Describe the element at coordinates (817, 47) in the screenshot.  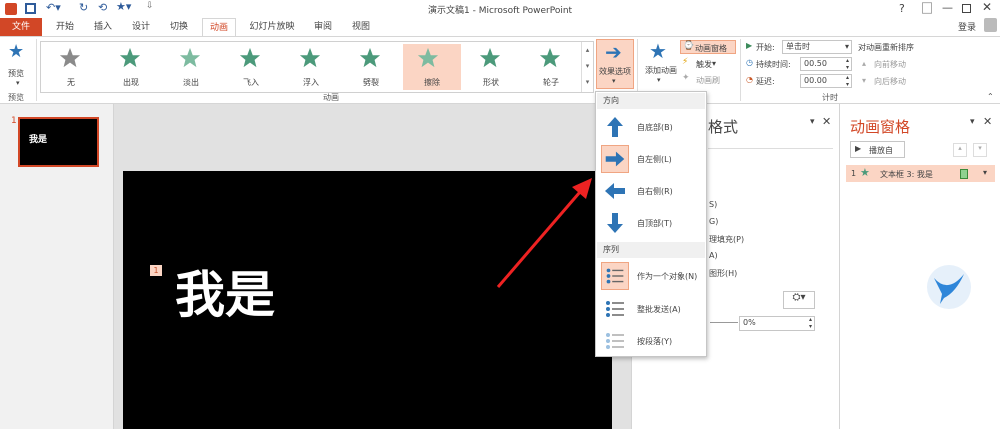
I see `start-select: 单击时 ▾` at that location.